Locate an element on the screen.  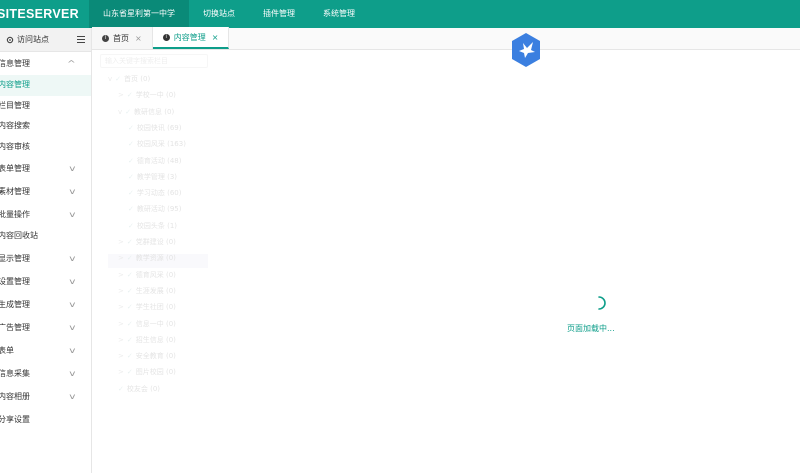
tree-node-label: 首页 (0) is located at coordinates (137, 79).